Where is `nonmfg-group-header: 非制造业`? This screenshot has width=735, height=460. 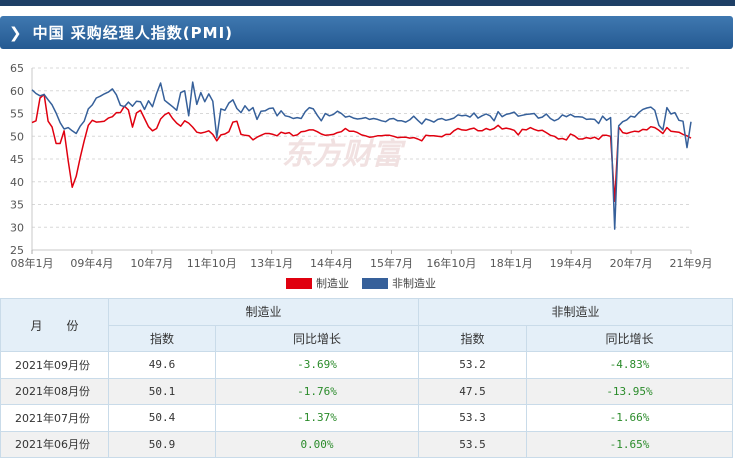
nonmfg-group-header: 非制造业 is located at coordinates (575, 312).